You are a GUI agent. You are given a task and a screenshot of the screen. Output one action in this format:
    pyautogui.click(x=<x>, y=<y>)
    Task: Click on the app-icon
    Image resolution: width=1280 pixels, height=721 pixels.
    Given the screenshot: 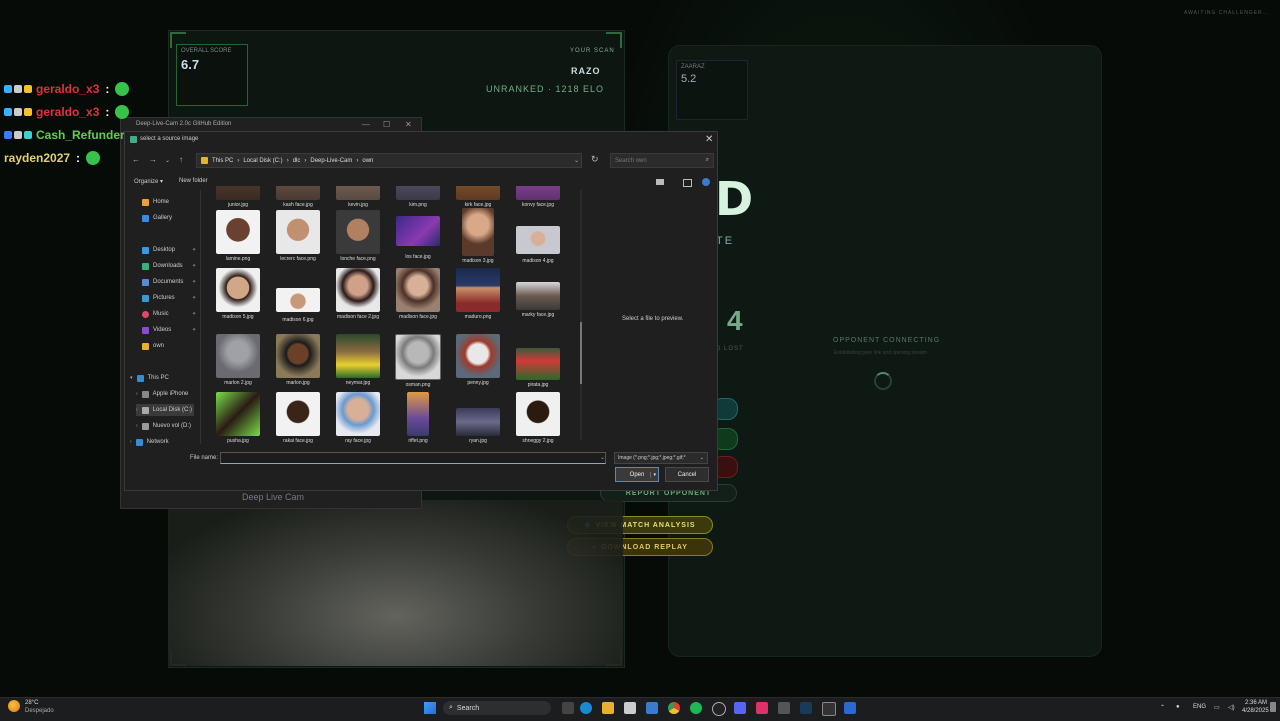 What is the action you would take?
    pyautogui.click(x=784, y=708)
    